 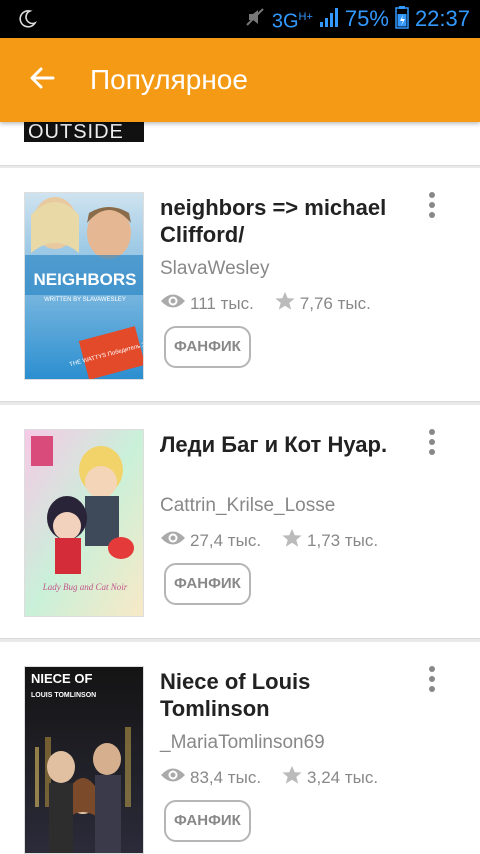 What do you see at coordinates (169, 79) in the screenshot?
I see `page-title: Популярное` at bounding box center [169, 79].